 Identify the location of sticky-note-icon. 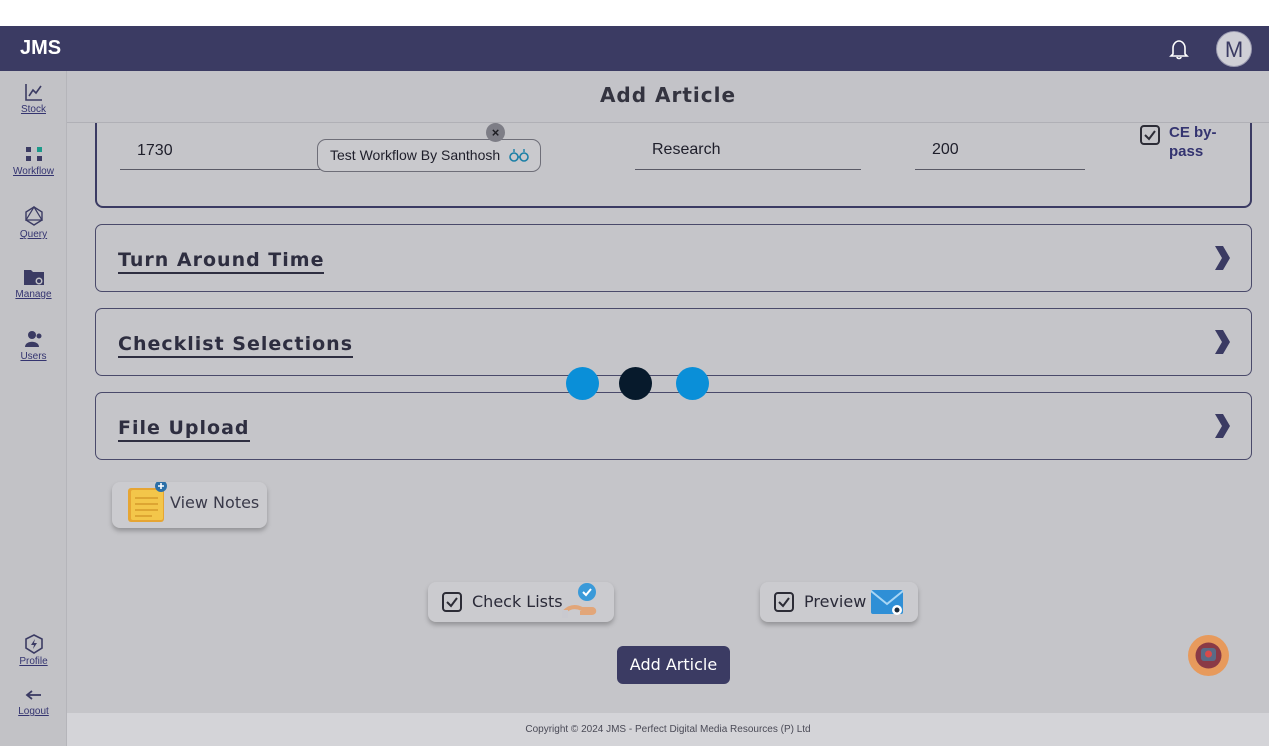
(147, 502).